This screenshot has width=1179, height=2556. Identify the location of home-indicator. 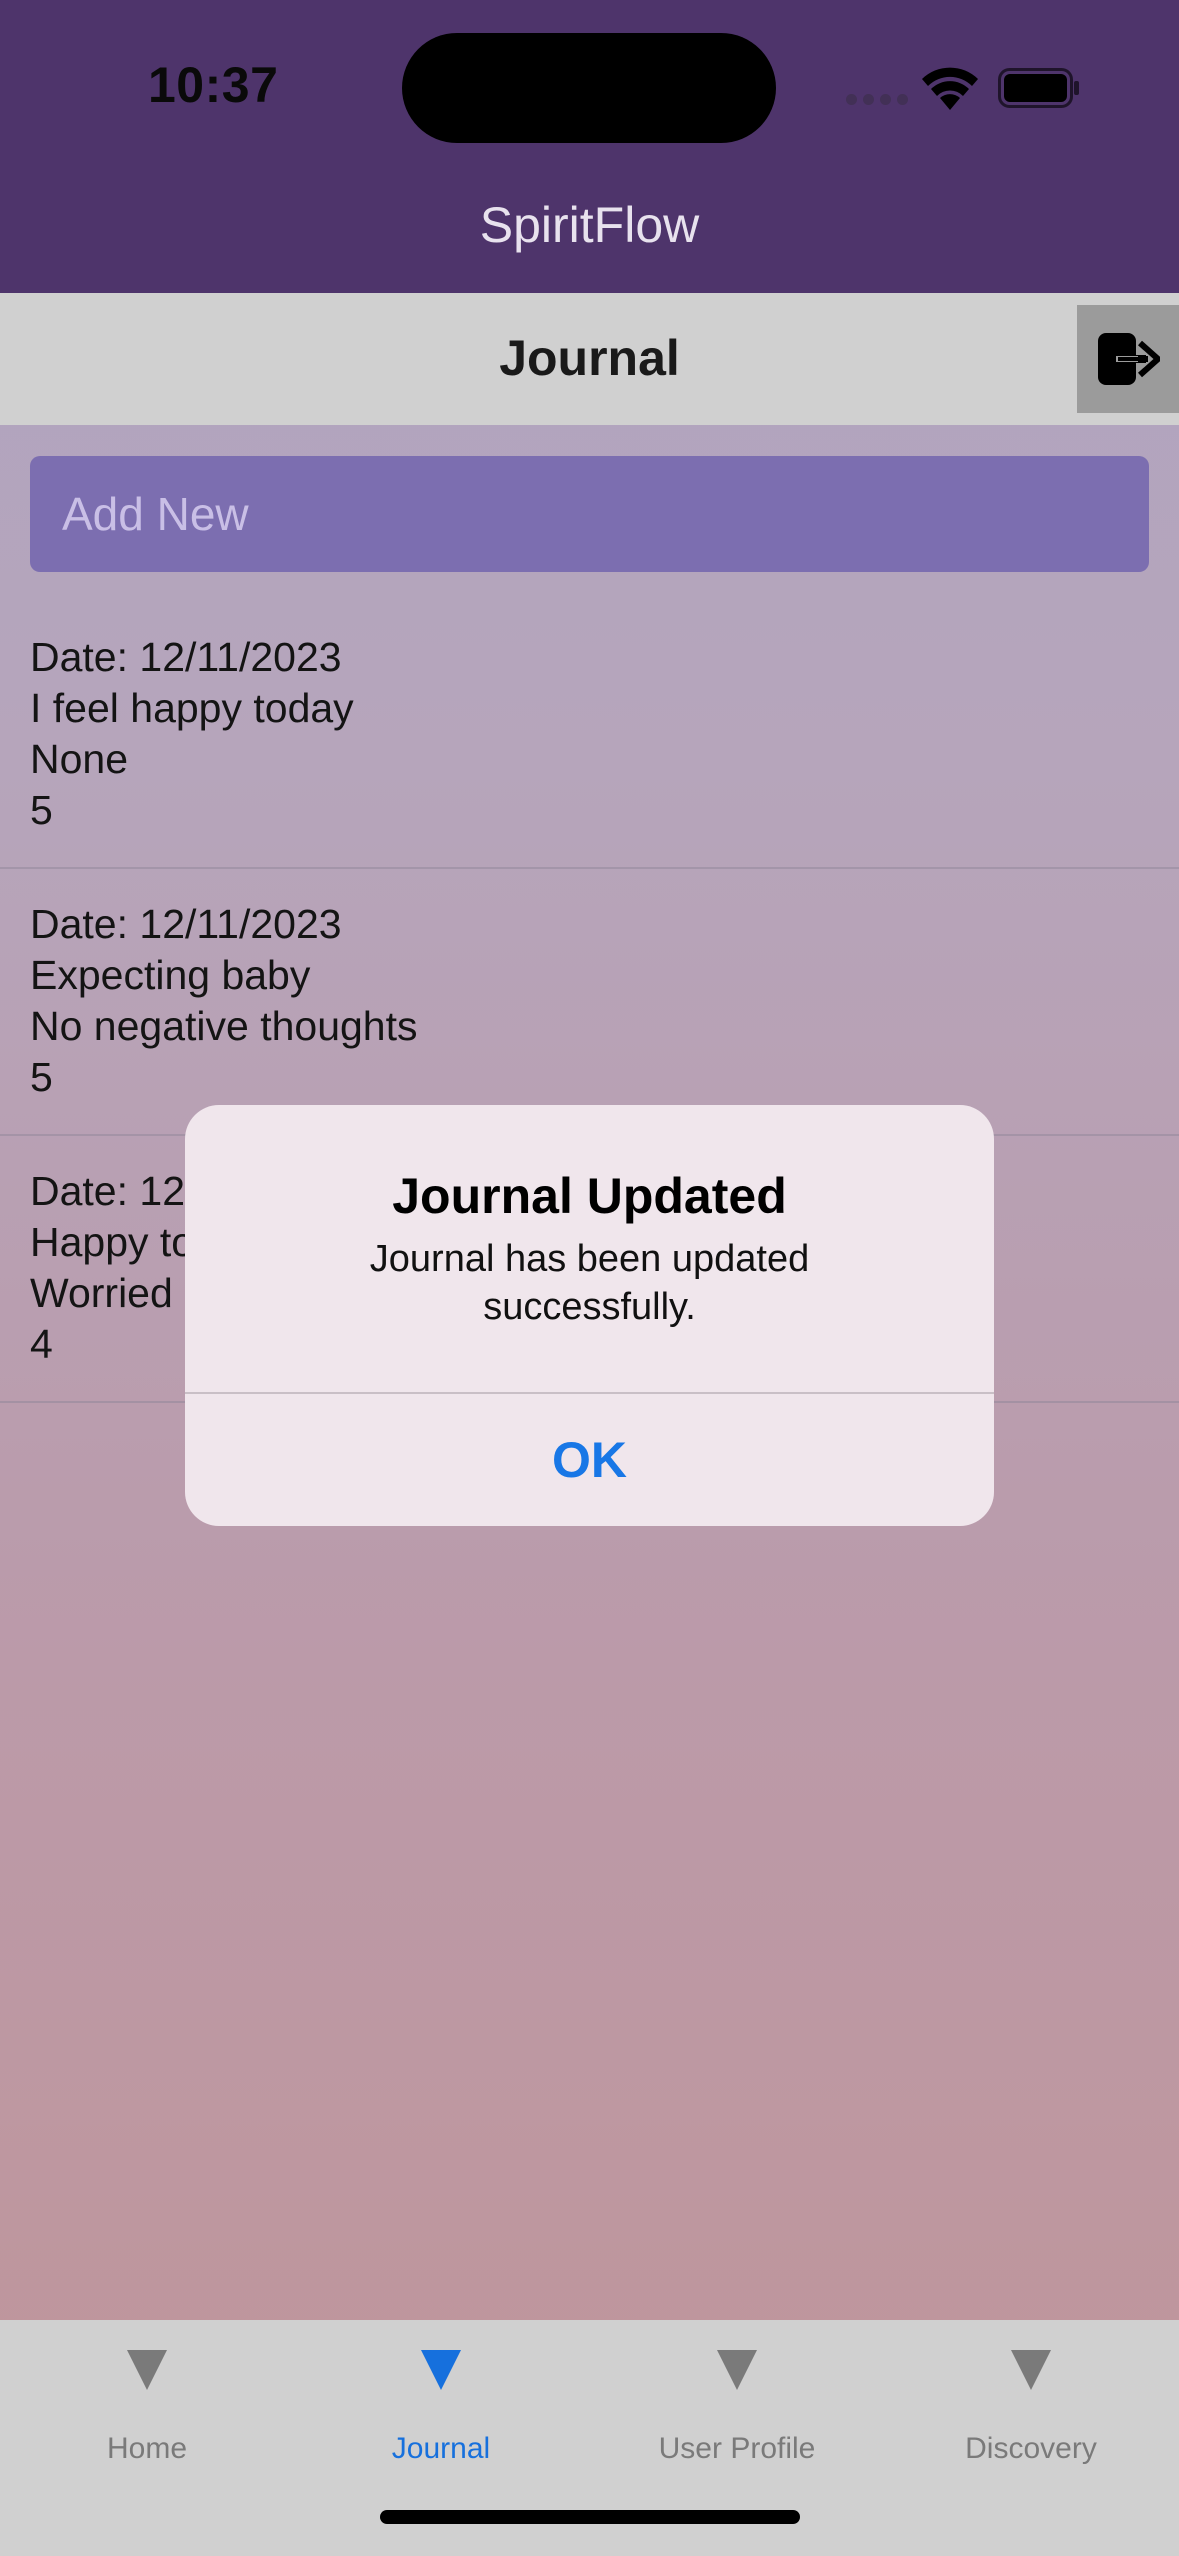
(590, 2517).